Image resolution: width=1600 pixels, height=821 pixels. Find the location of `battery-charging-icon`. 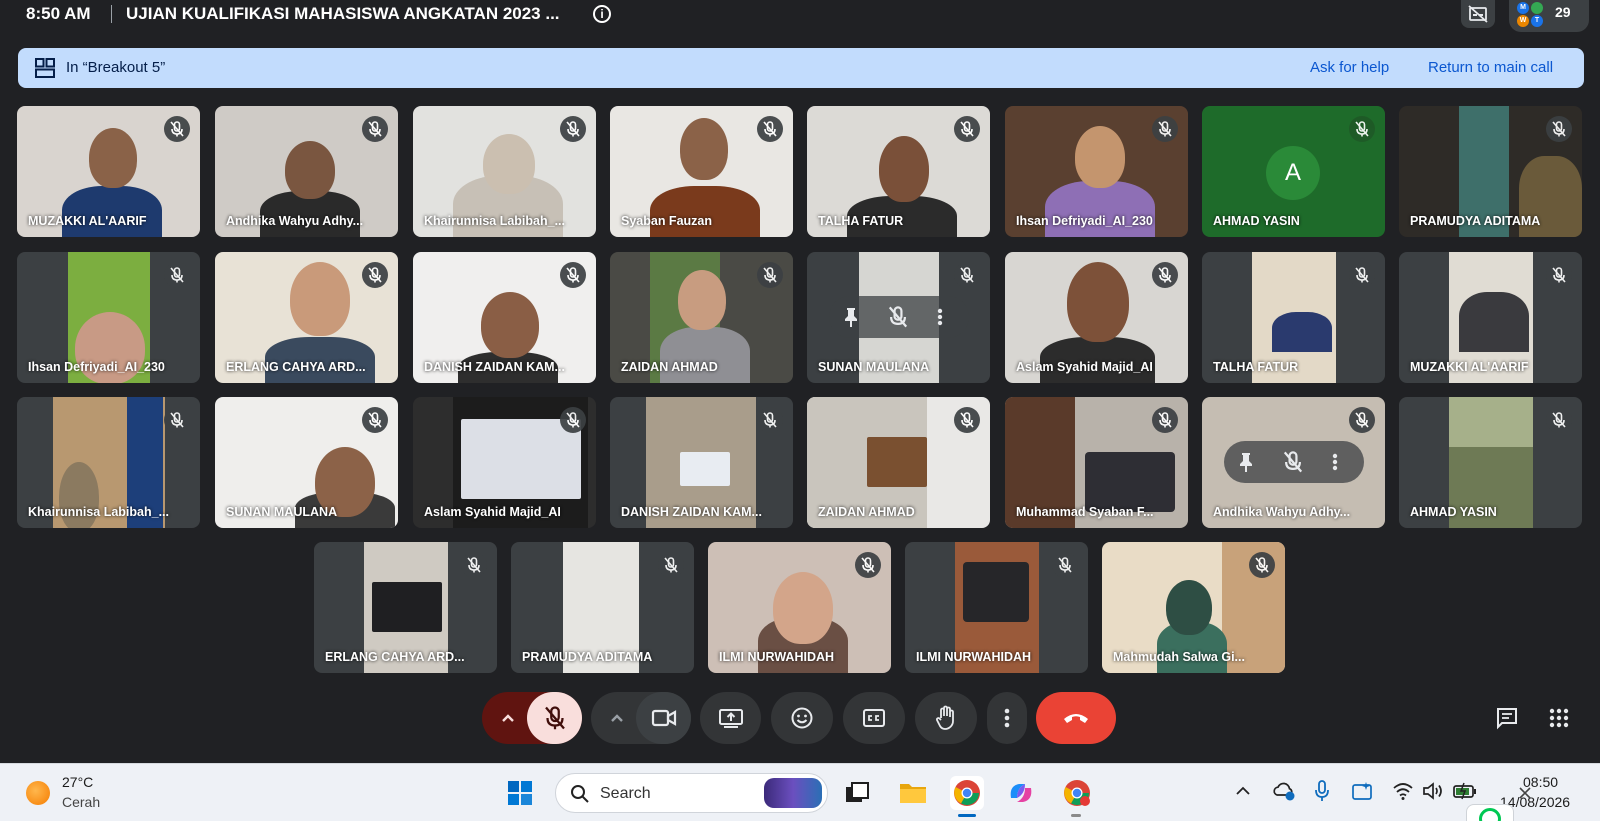

battery-charging-icon is located at coordinates (1465, 791).